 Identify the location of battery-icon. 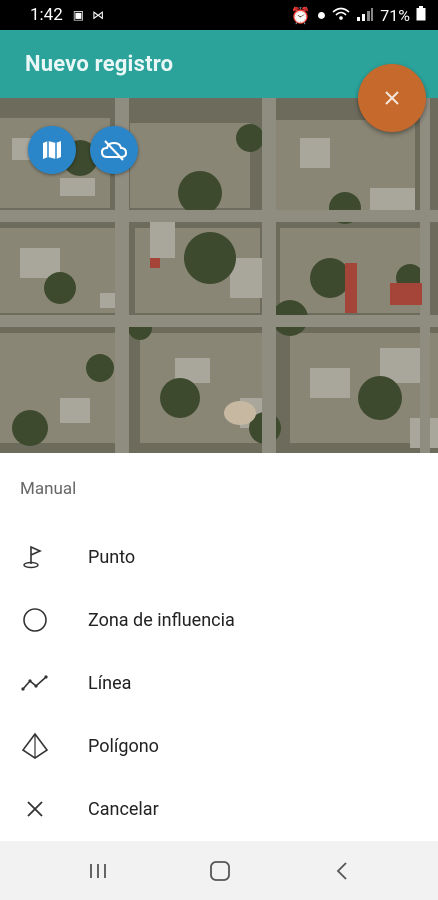
(421, 15).